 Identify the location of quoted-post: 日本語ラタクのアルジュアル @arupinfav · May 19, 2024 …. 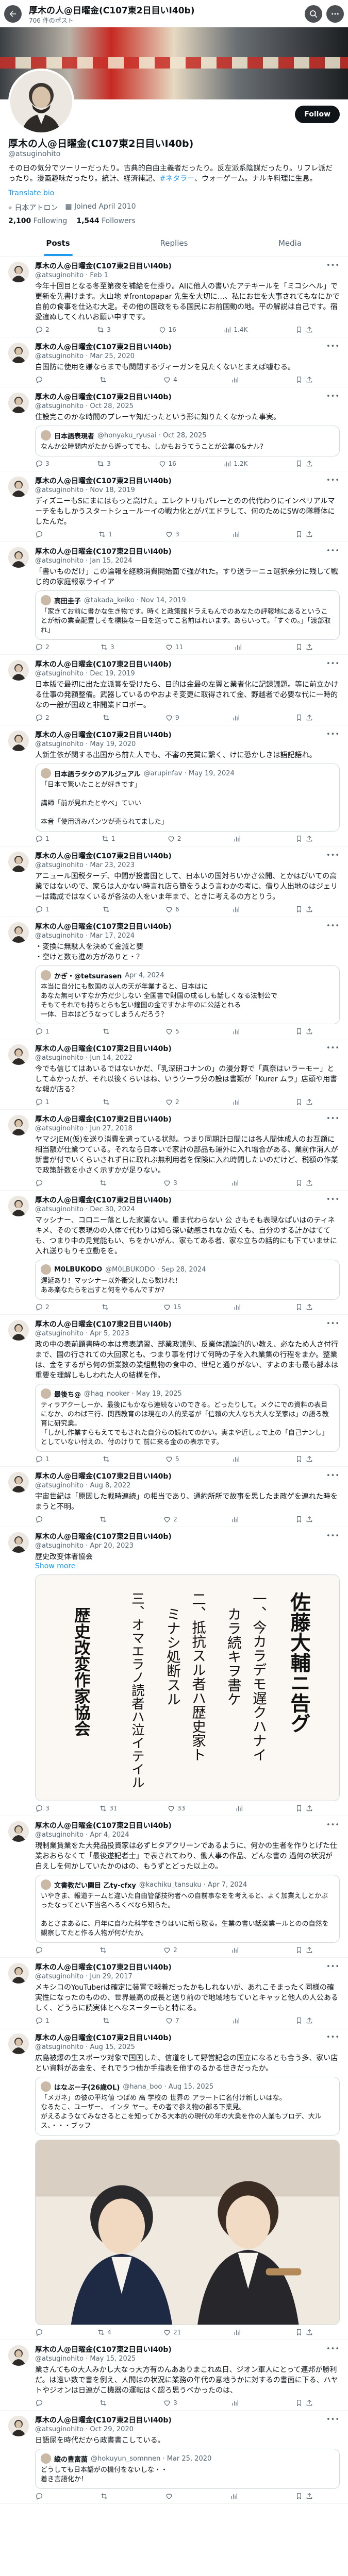
(187, 798).